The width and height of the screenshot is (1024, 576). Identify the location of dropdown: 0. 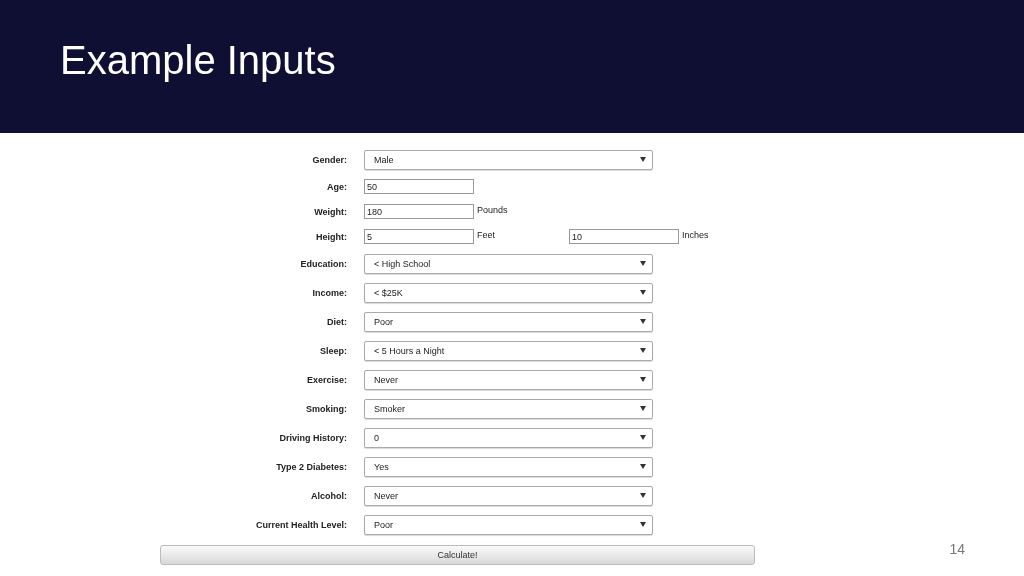
(508, 437).